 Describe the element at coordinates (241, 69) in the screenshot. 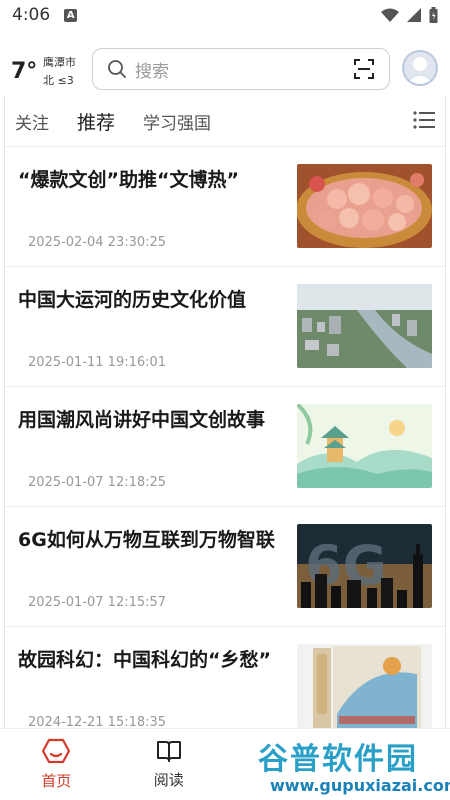

I see `search-bar: 搜索` at that location.